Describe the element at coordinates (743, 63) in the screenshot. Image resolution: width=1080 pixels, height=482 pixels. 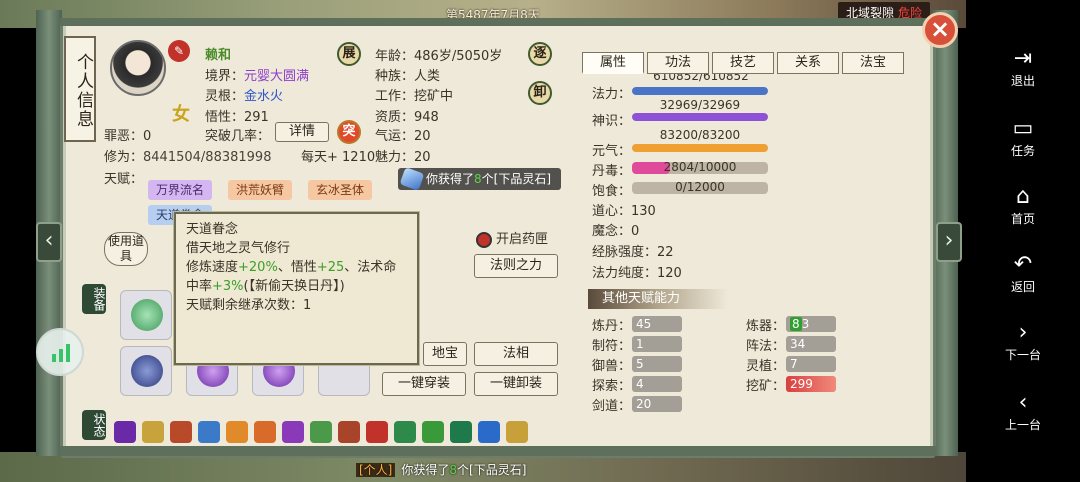
I see `tab-arts: 技艺` at that location.